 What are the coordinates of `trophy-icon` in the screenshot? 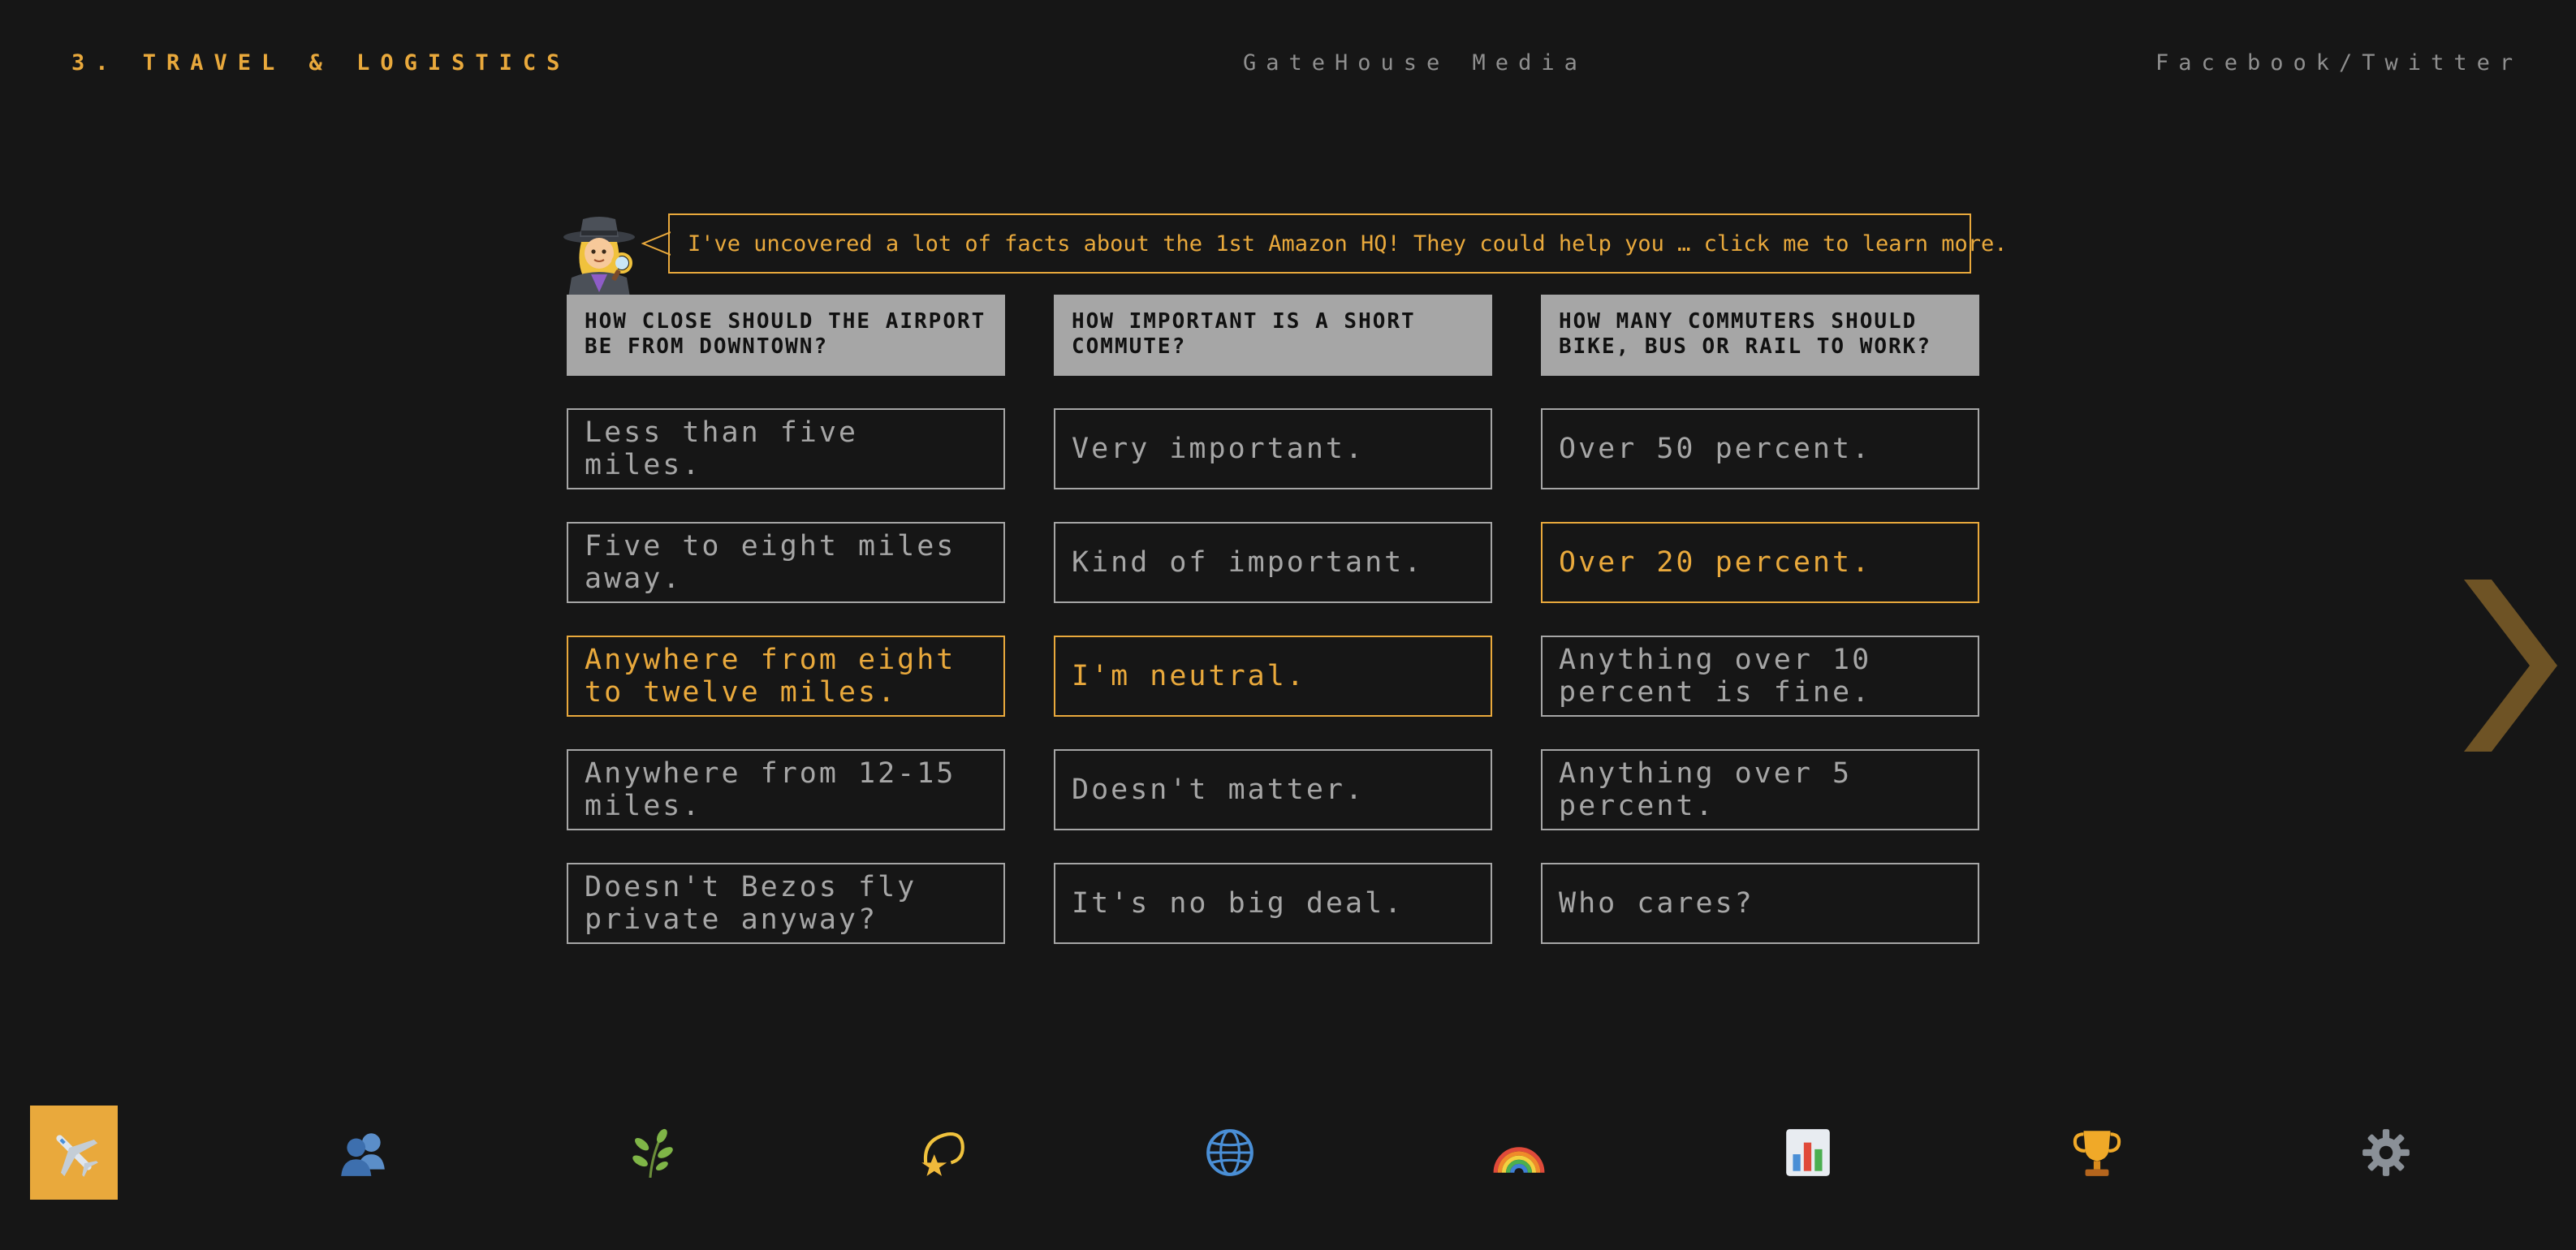 It's located at (2097, 1153).